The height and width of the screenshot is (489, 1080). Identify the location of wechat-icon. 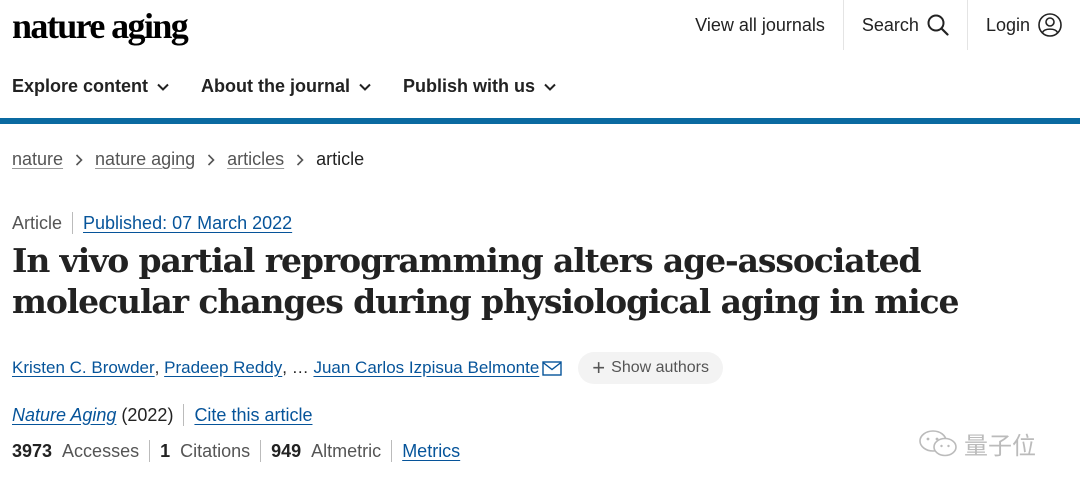
(938, 442).